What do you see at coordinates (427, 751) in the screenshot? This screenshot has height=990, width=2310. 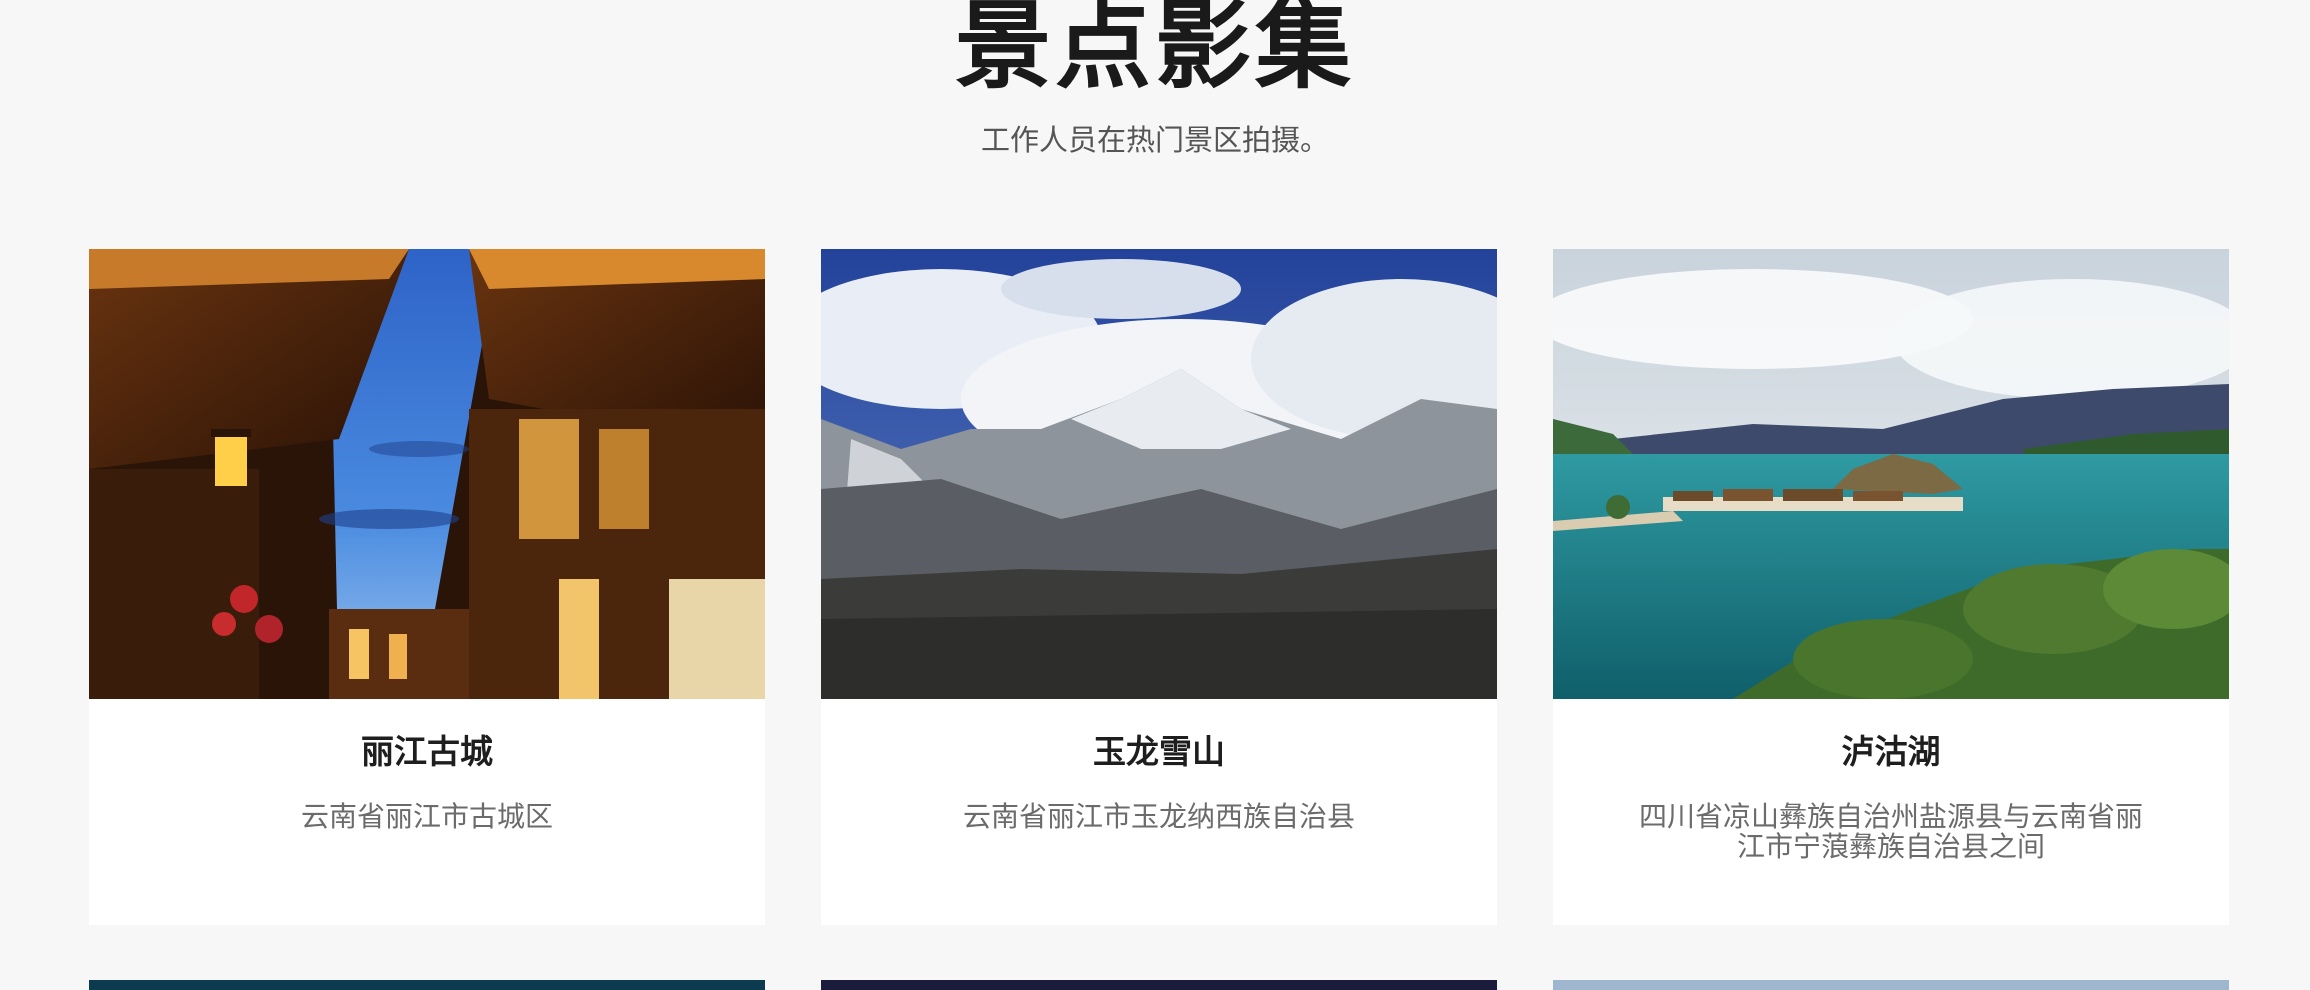 I see `card-title: 丽江古城` at bounding box center [427, 751].